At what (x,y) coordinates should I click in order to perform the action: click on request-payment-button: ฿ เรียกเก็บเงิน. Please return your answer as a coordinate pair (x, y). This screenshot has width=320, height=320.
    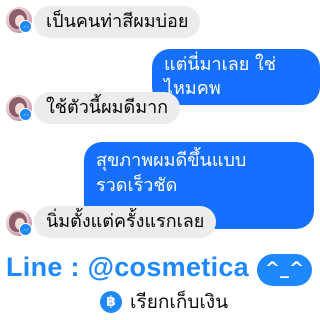
    Looking at the image, I should click on (164, 302).